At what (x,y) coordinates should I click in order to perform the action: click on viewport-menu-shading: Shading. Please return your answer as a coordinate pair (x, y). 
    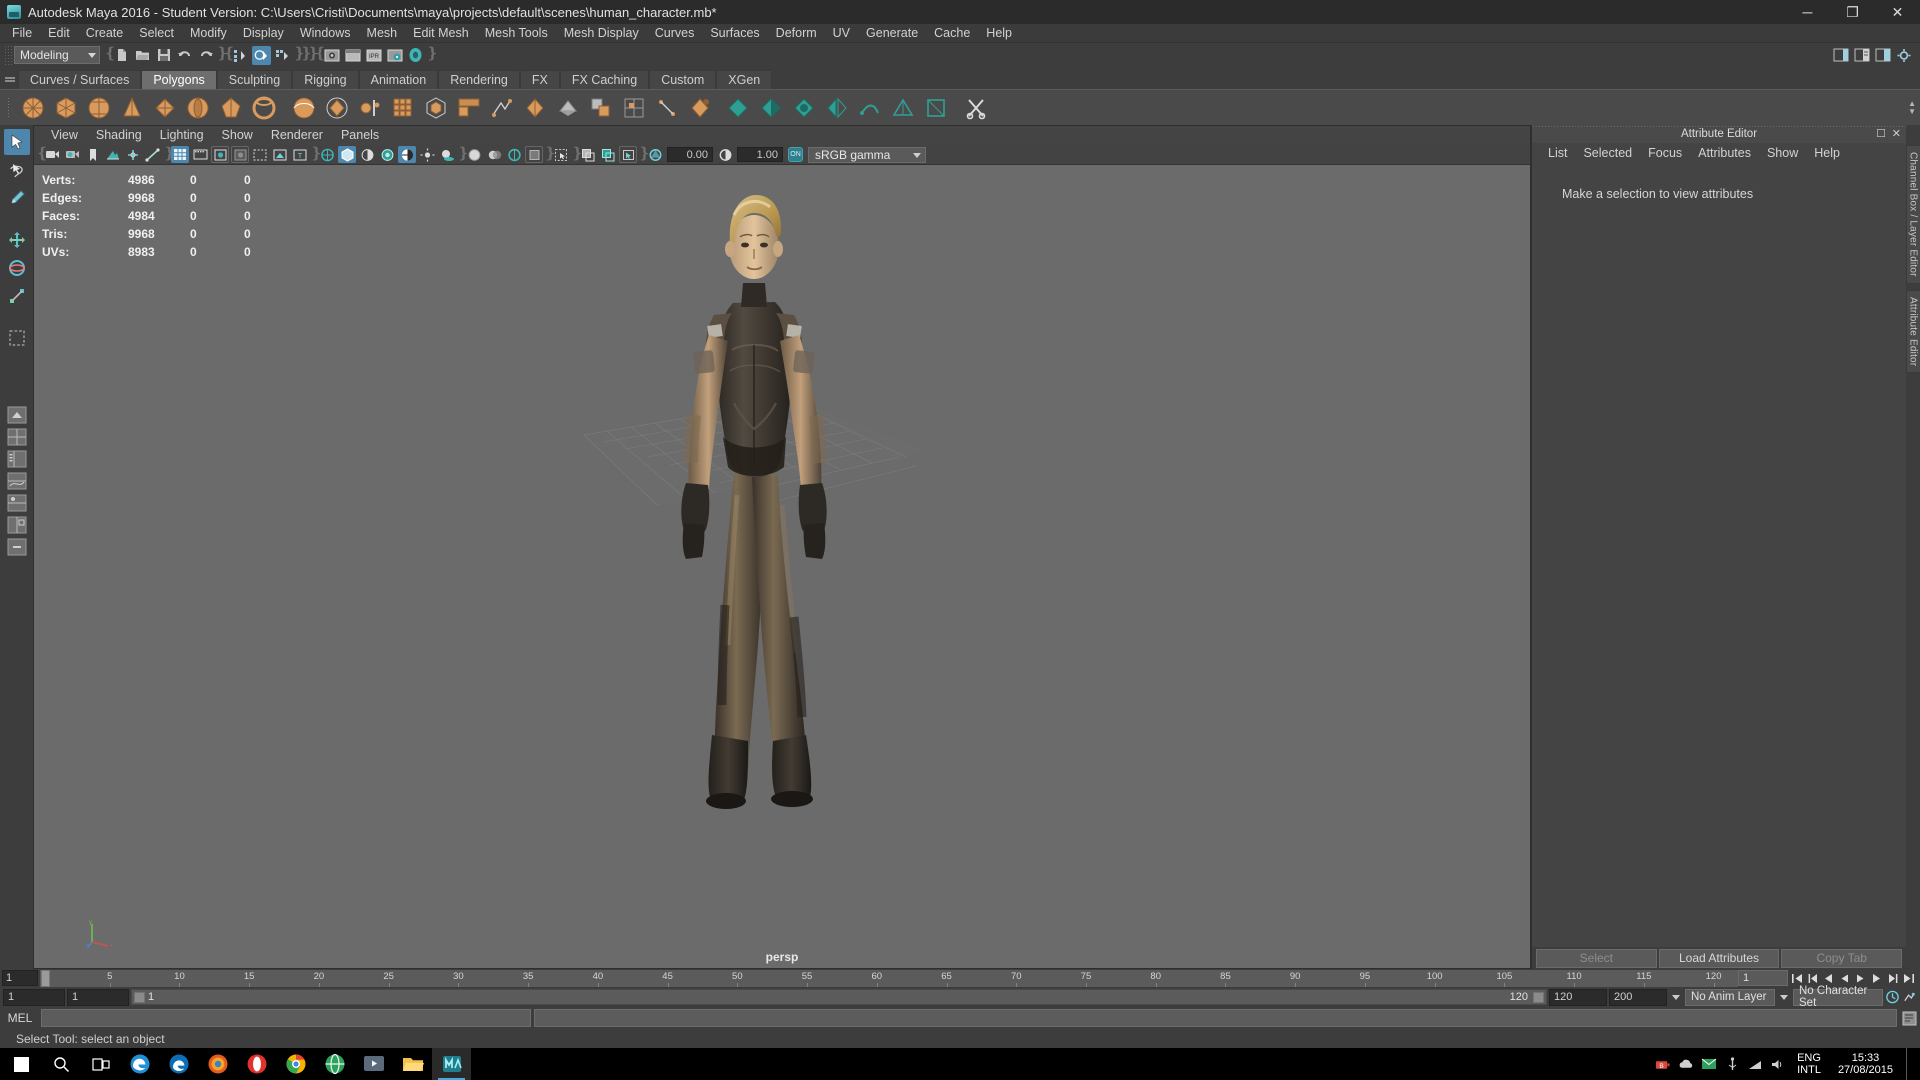
    Looking at the image, I should click on (119, 135).